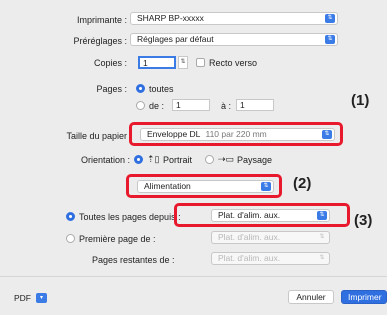 The image size is (387, 315). Describe the element at coordinates (234, 18) in the screenshot. I see `printer-select: SHARP BP-xxxxx ⇅` at that location.